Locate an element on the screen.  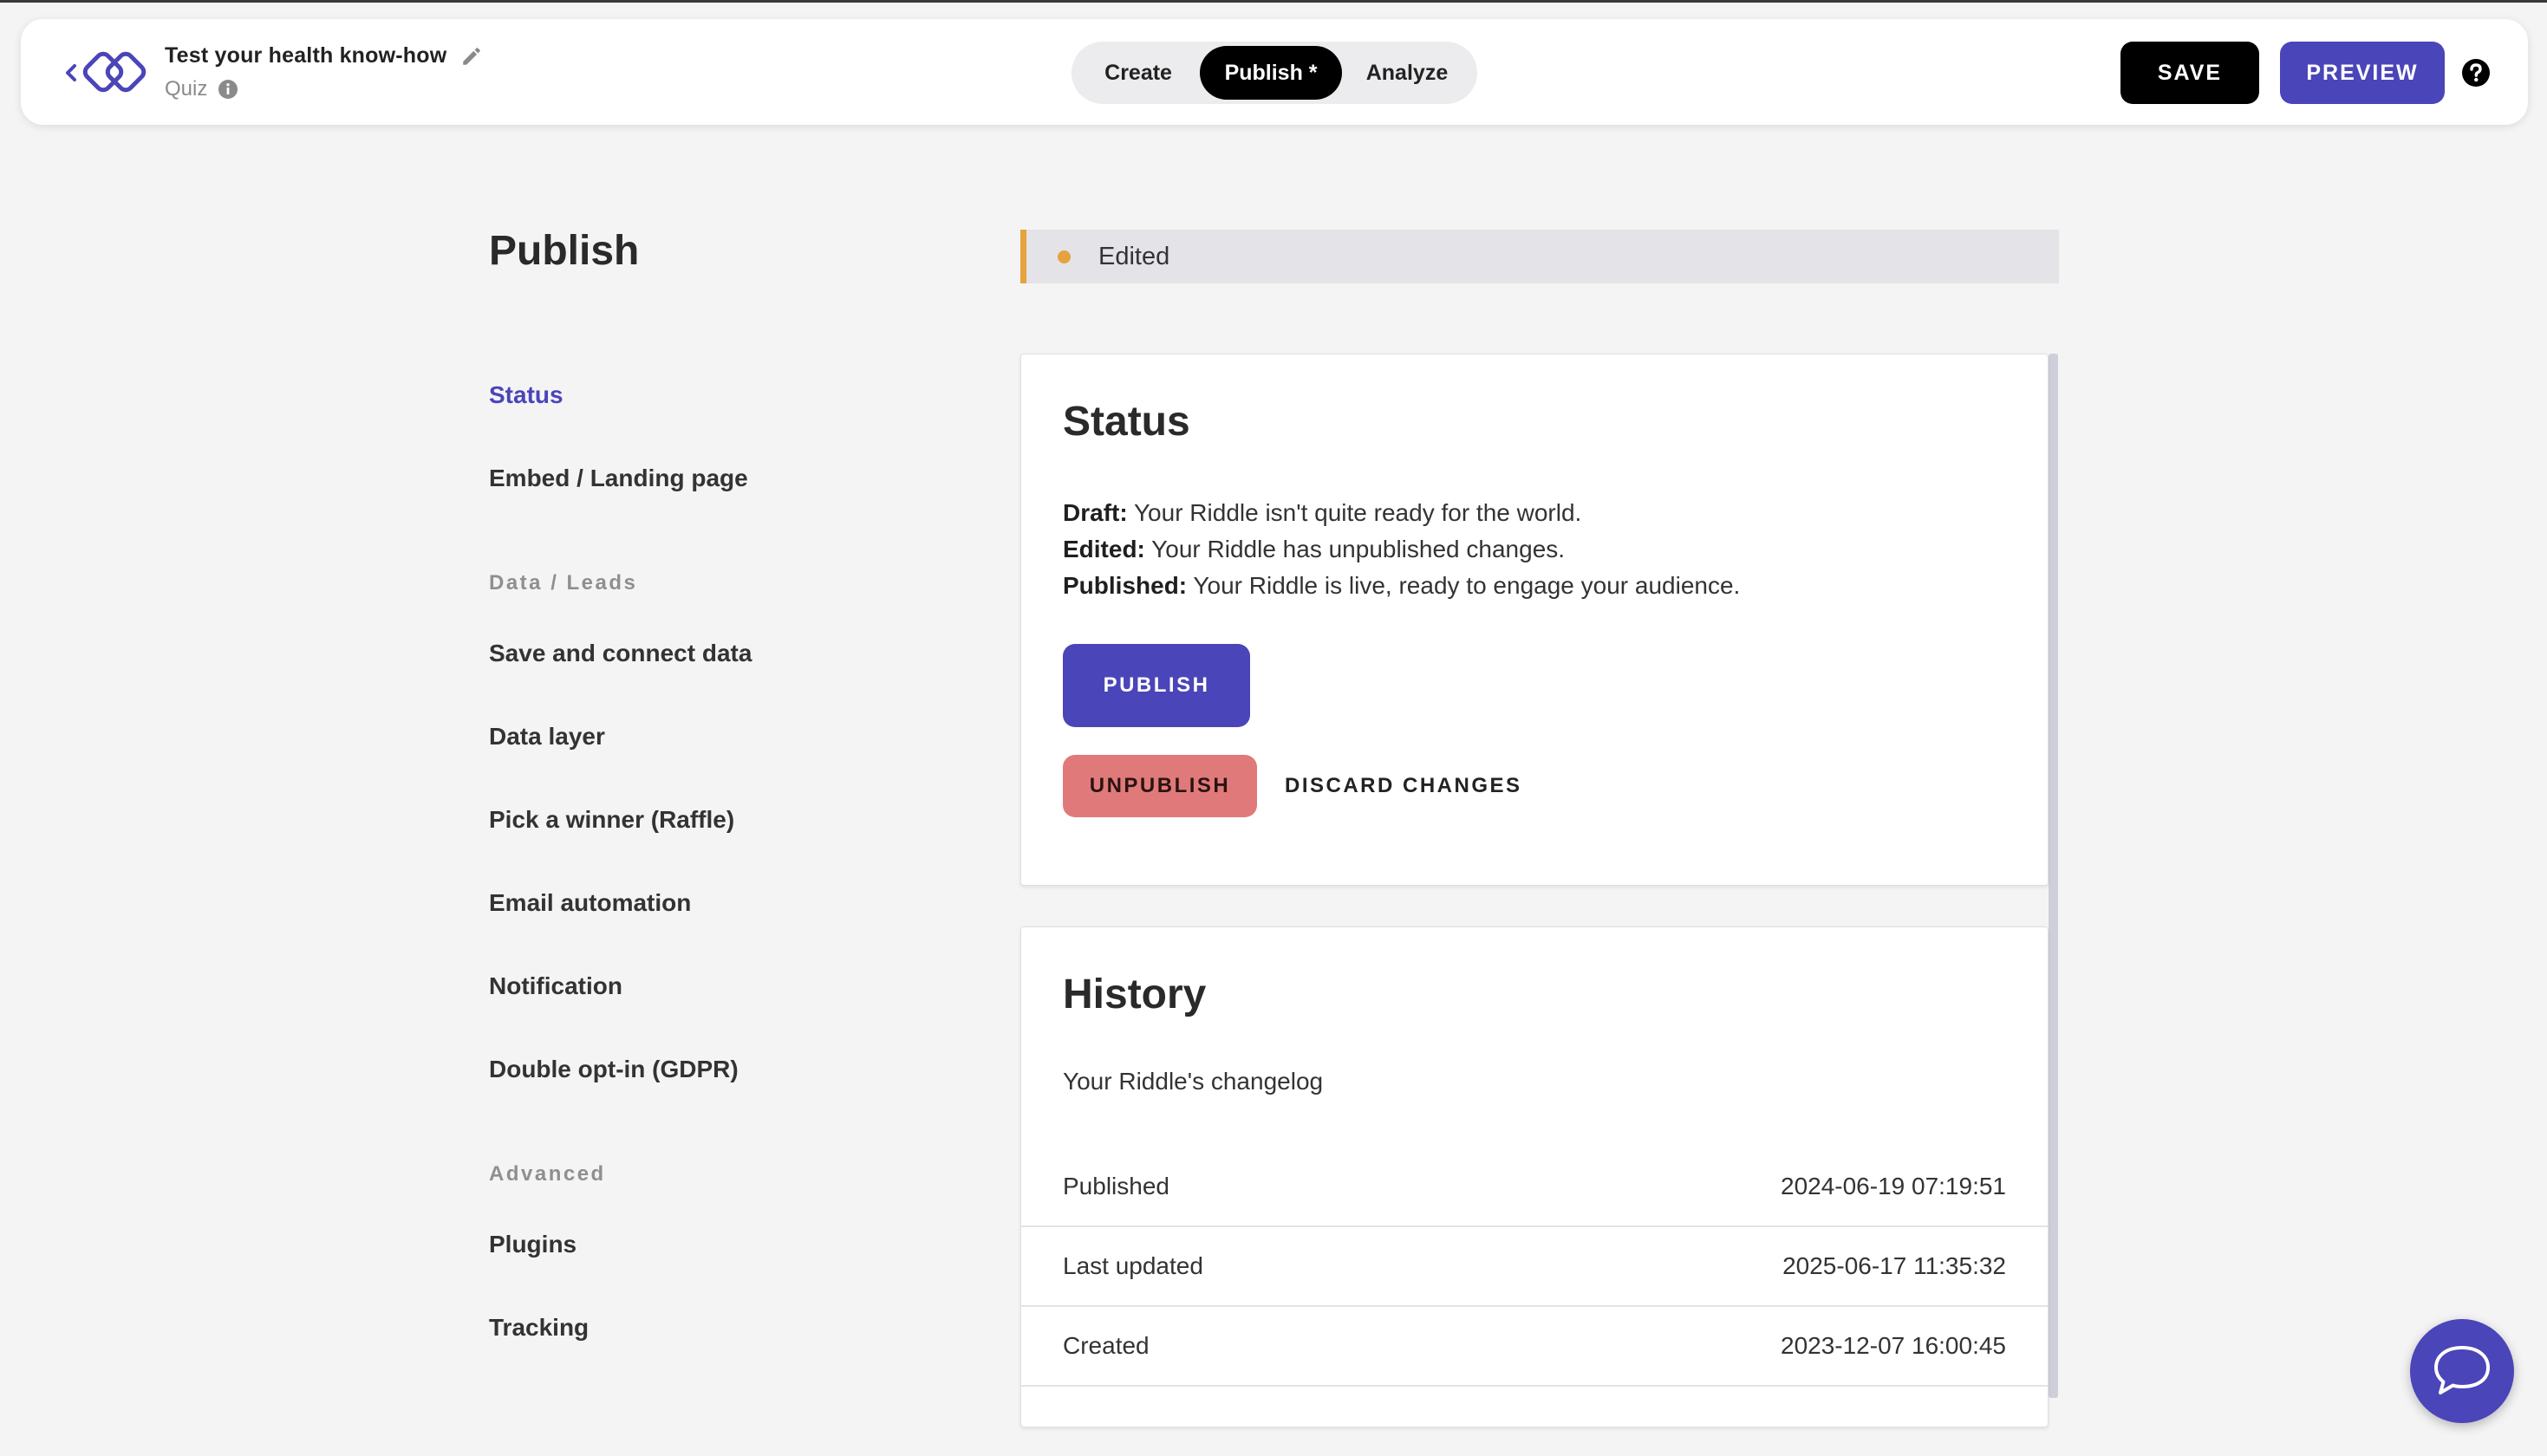
tab-publish: Publish * is located at coordinates (1271, 73).